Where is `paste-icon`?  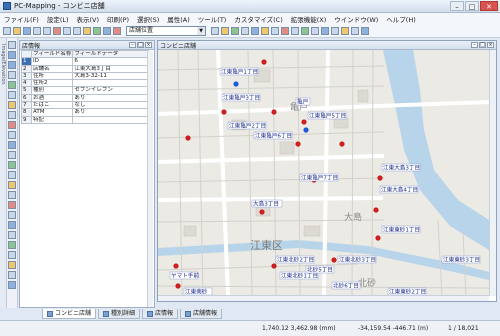 paste-icon is located at coordinates (77, 31).